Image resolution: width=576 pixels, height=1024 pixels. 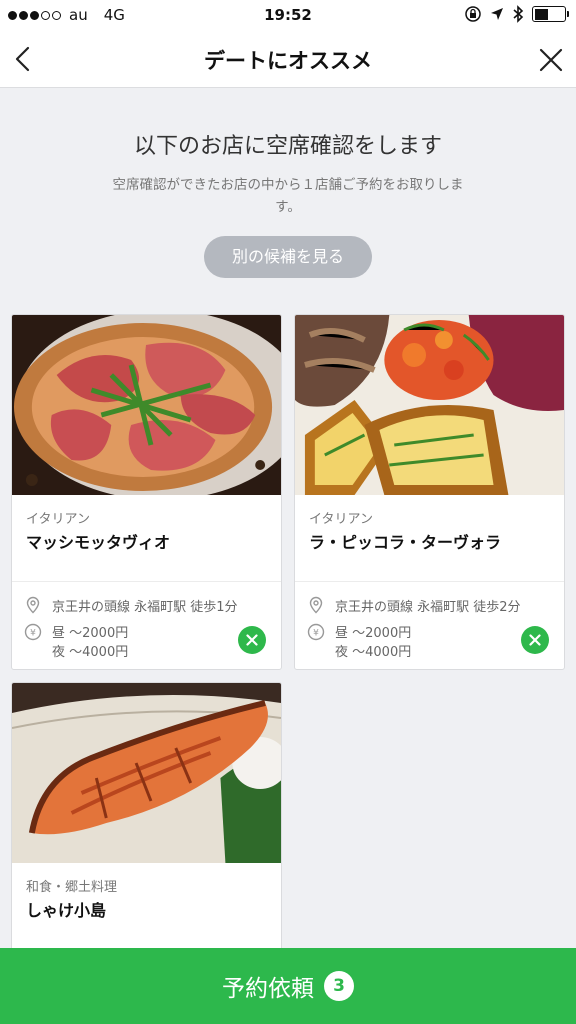 I want to click on antipasto-photo, so click(x=429, y=405).